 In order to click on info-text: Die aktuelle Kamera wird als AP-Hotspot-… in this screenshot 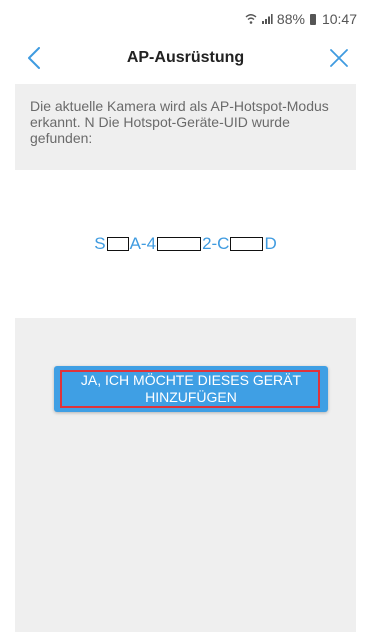, I will do `click(179, 122)`.